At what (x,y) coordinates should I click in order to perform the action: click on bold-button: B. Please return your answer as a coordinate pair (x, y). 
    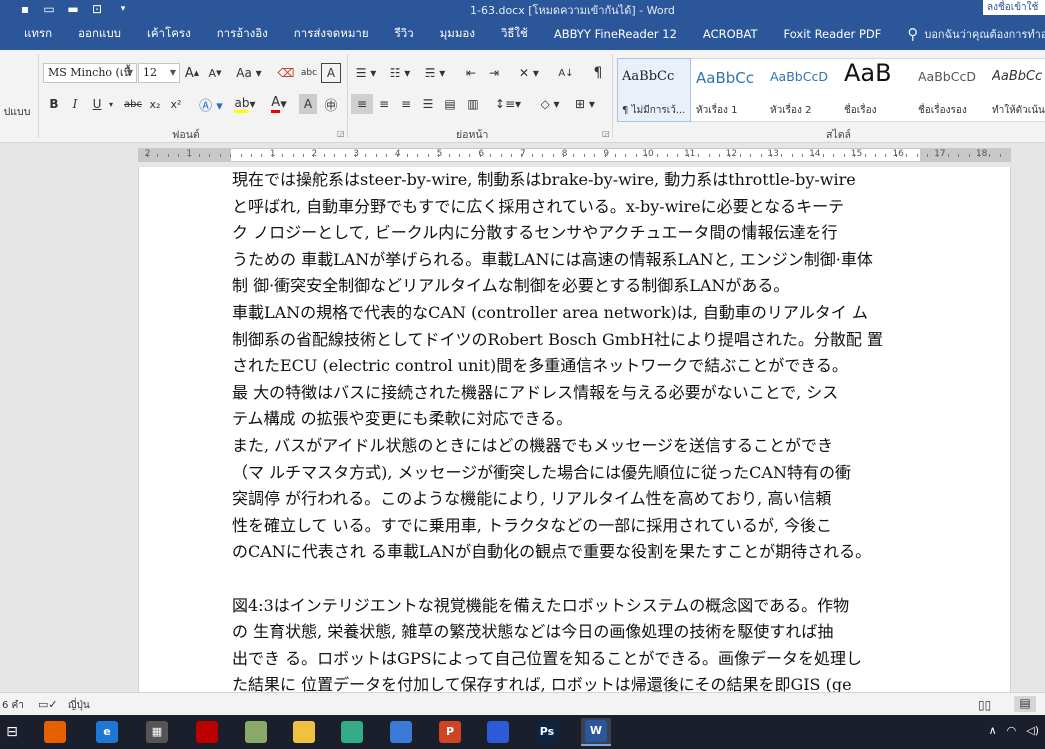
    Looking at the image, I should click on (54, 104).